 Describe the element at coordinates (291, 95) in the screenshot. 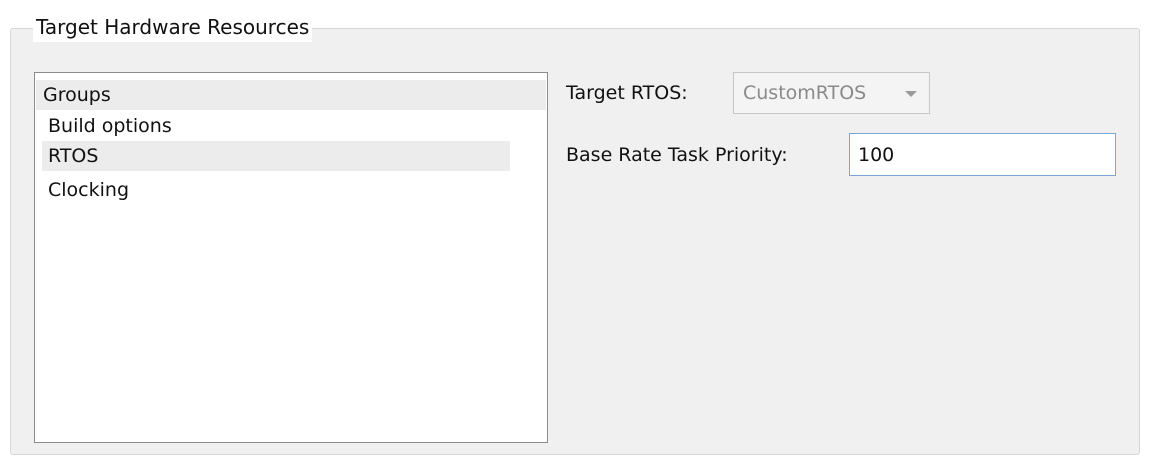

I see `groups-header: Groups` at that location.